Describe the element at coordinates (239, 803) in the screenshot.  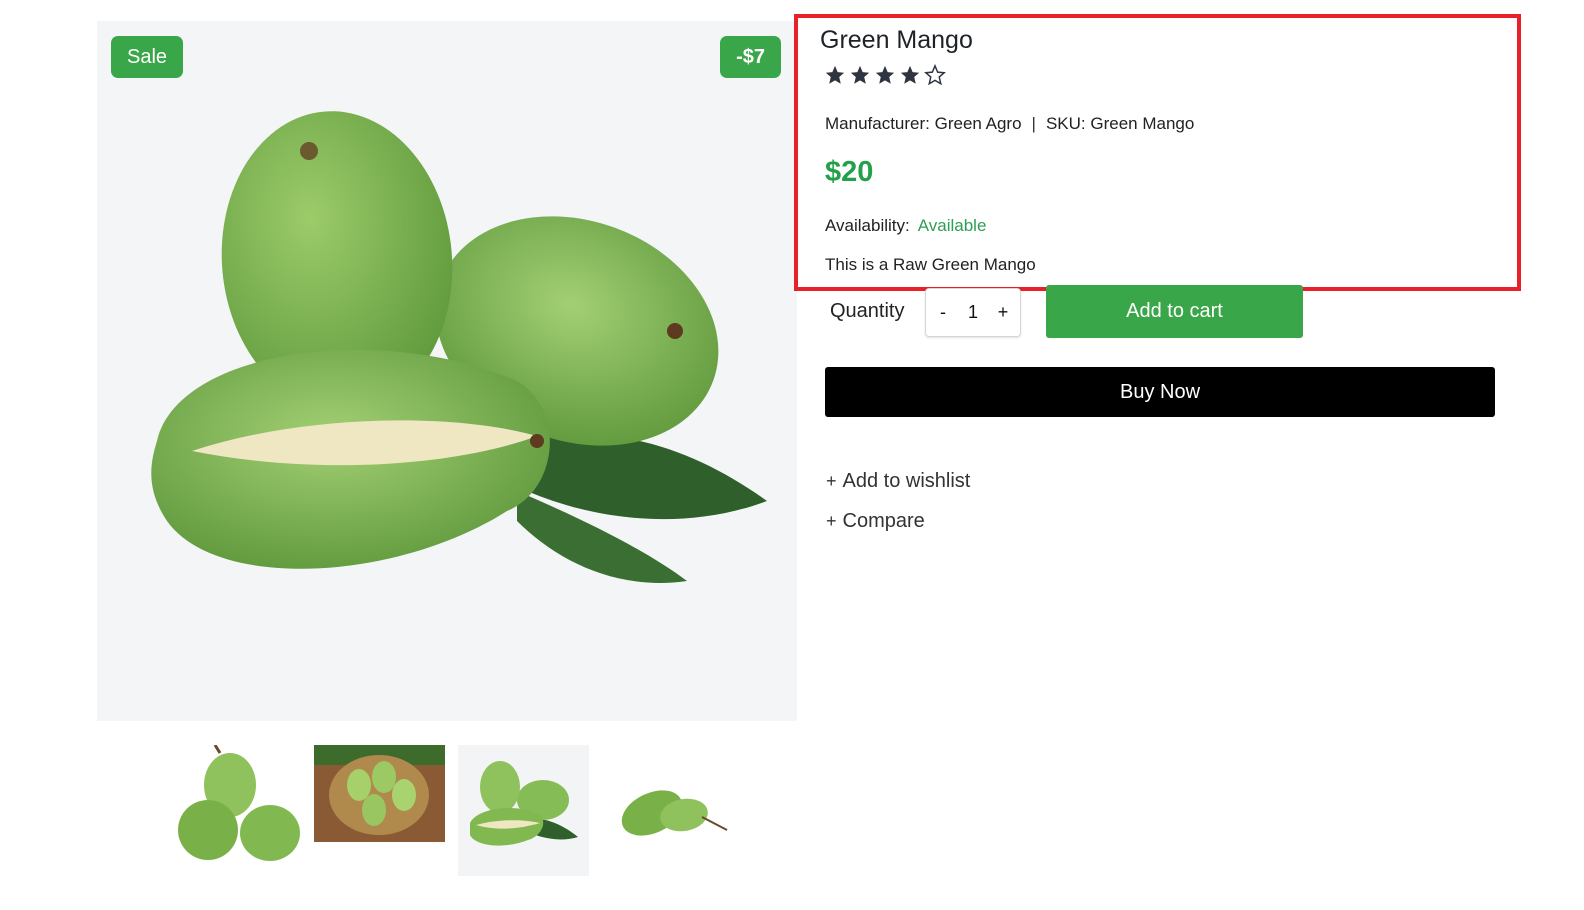
I see `mango-thumb-image` at that location.